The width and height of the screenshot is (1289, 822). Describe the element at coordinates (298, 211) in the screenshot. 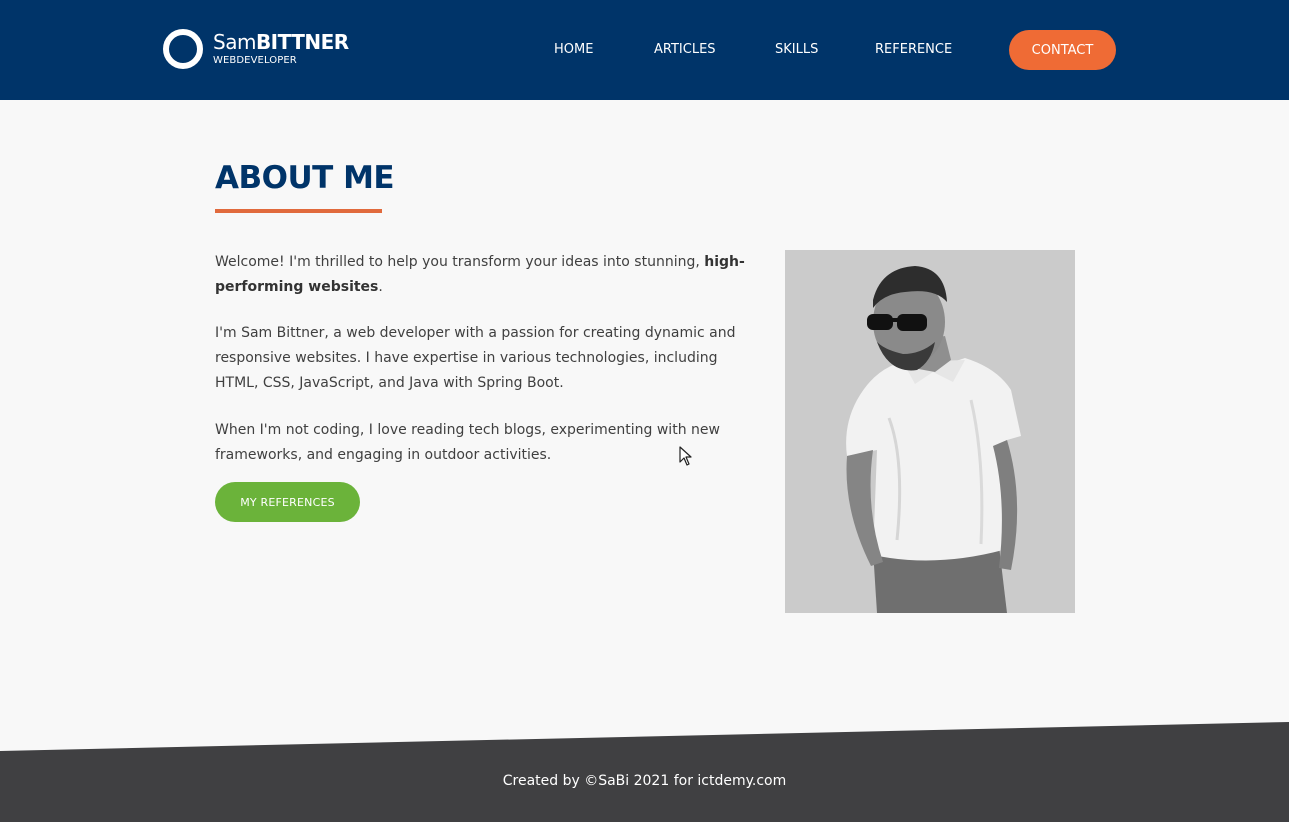

I see `title-underline` at that location.